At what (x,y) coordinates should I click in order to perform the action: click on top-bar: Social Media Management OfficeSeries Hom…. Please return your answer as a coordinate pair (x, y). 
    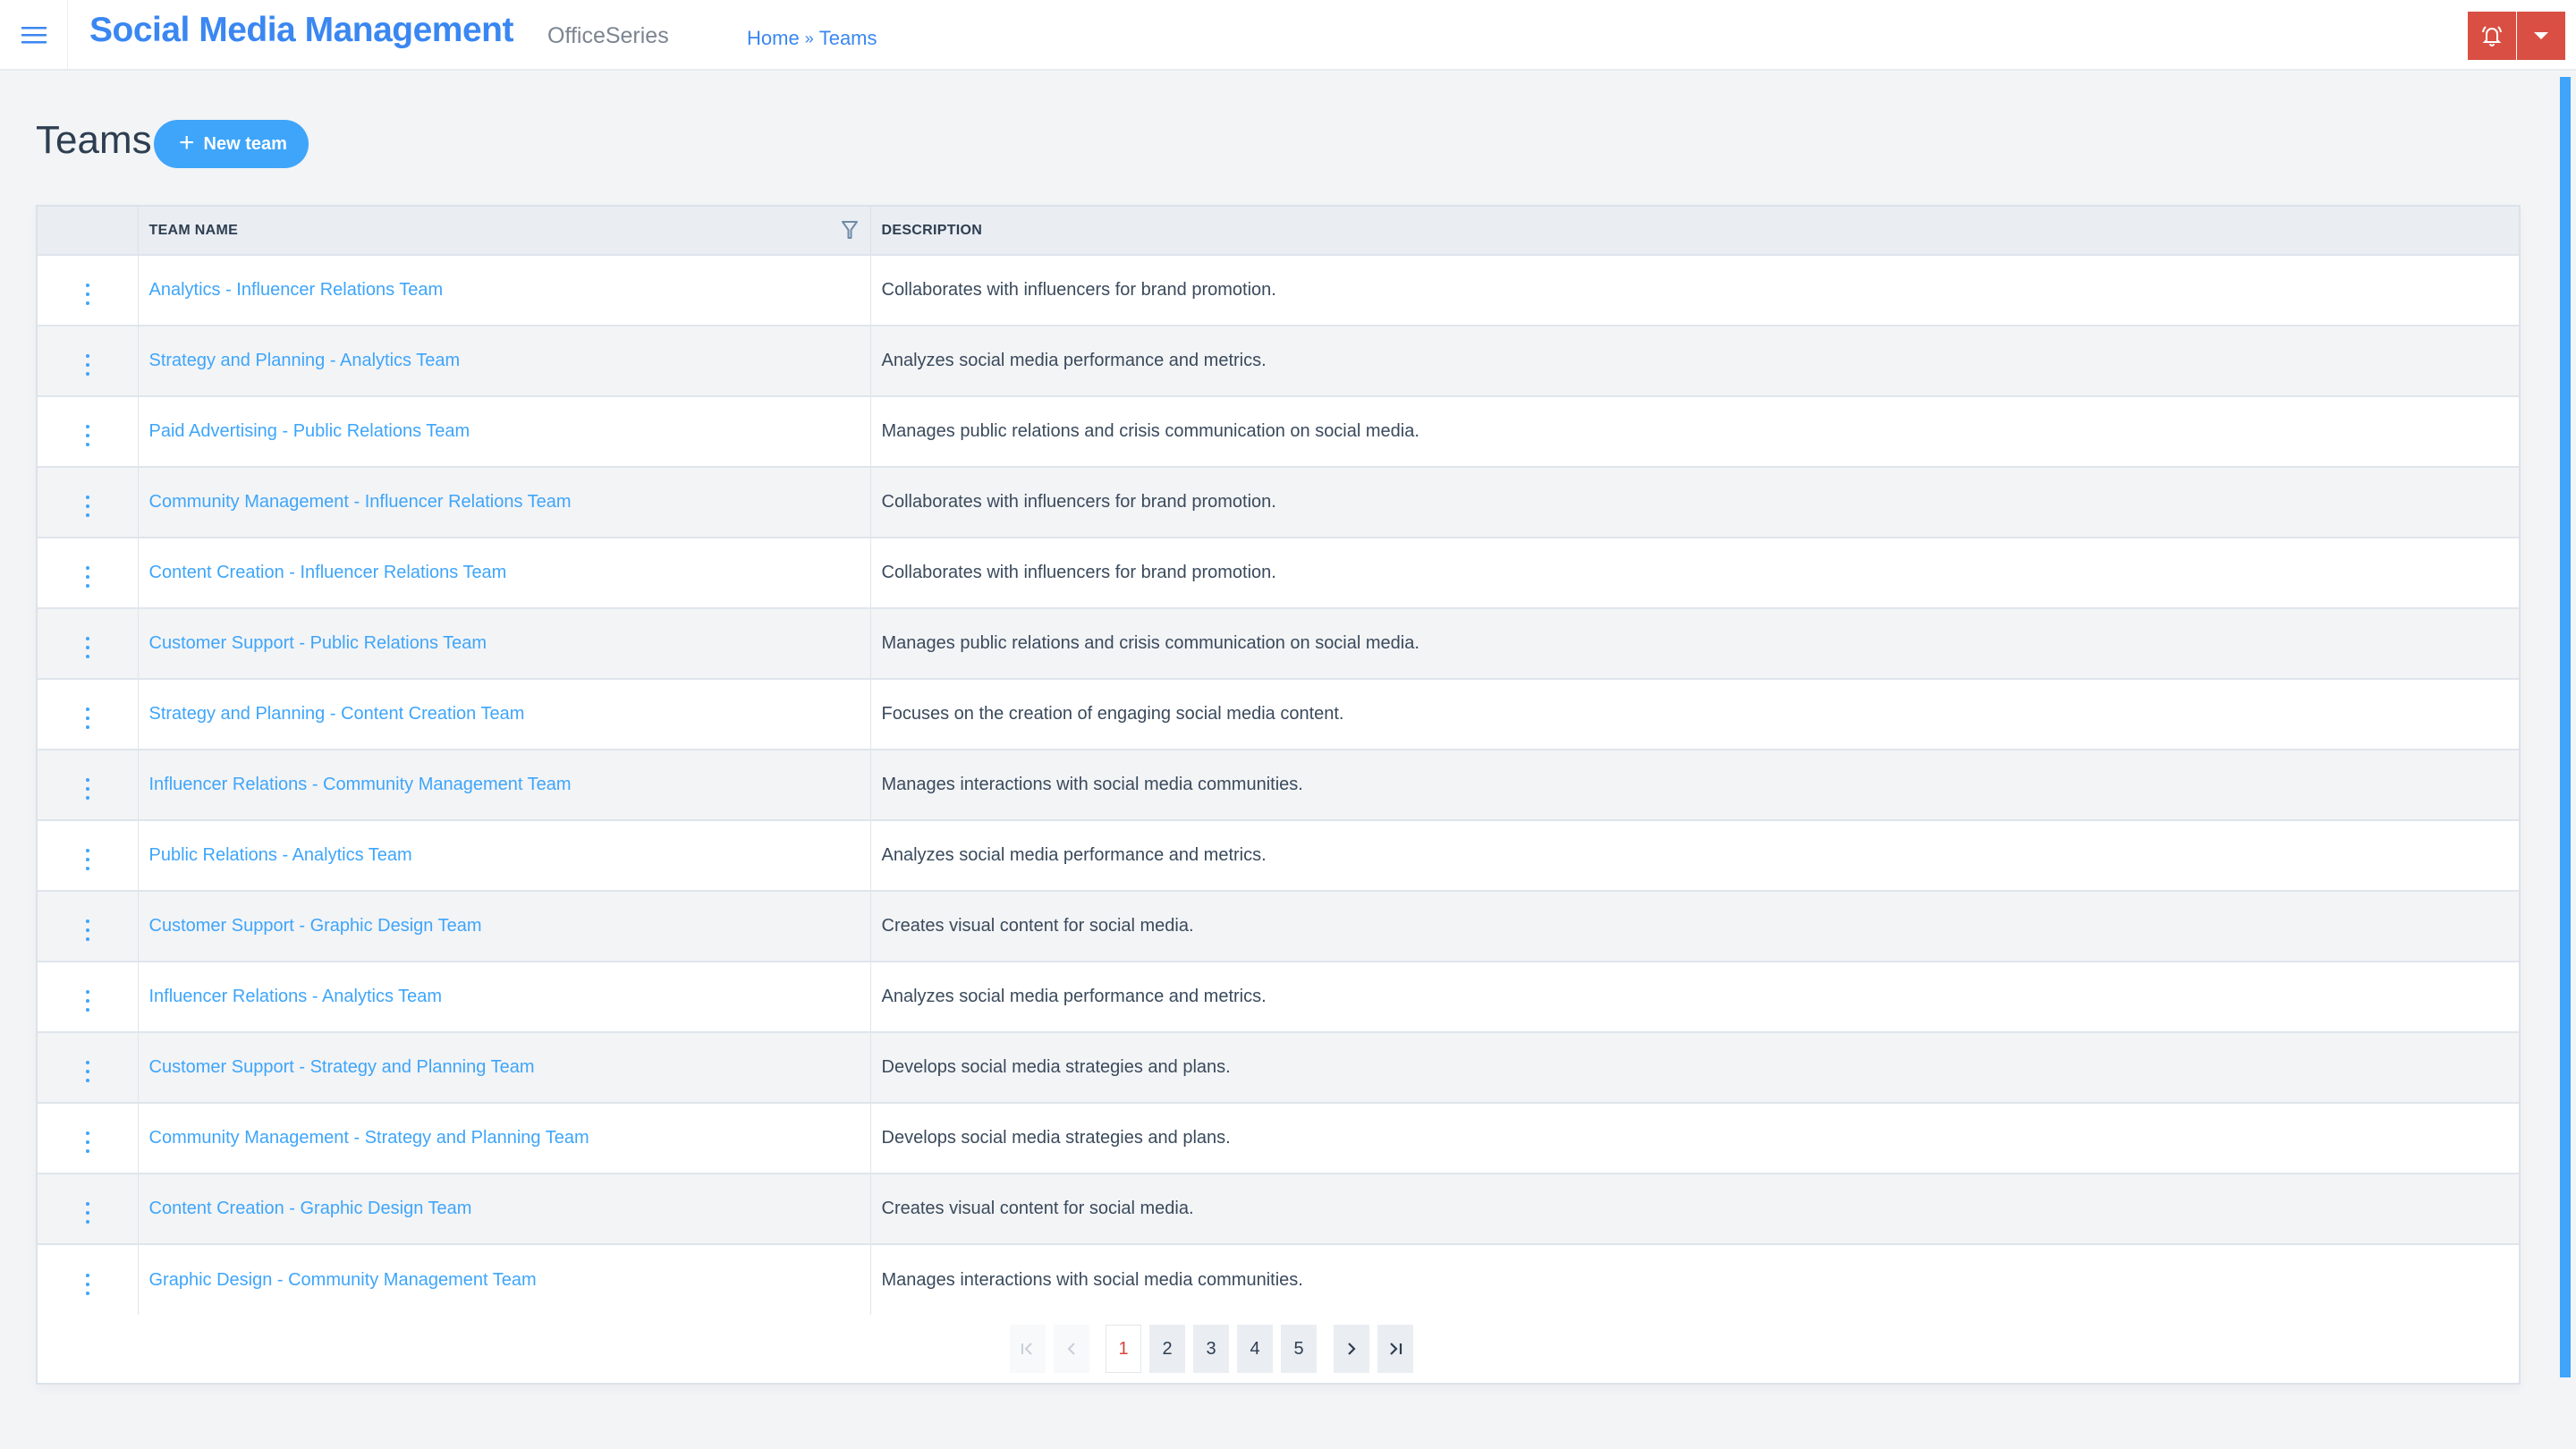
    Looking at the image, I should click on (1288, 35).